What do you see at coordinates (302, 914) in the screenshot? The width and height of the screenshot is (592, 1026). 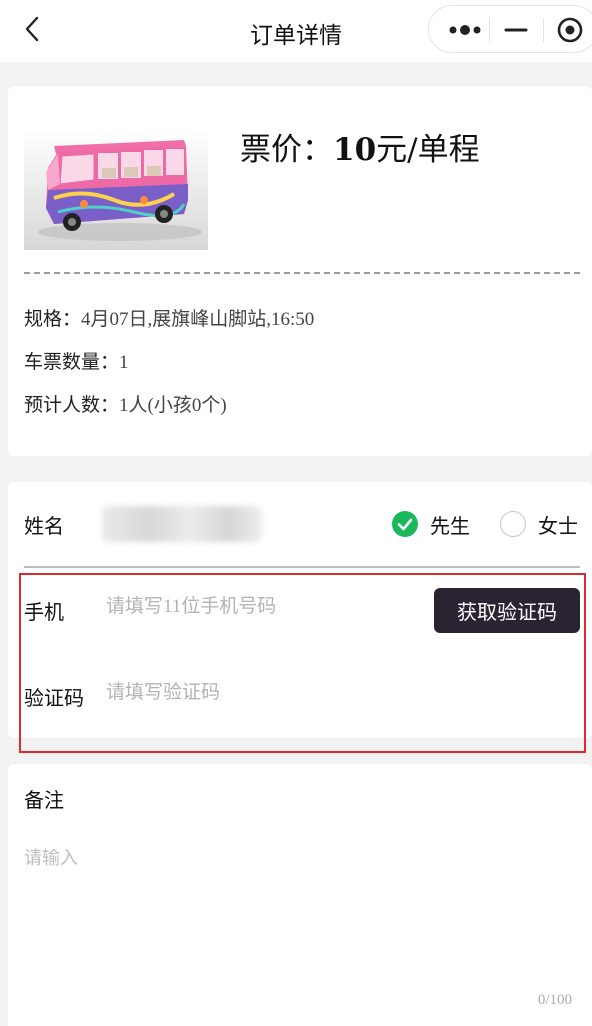 I see `note-textarea` at bounding box center [302, 914].